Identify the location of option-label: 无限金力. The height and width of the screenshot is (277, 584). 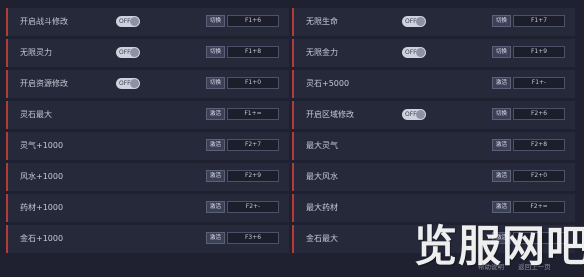
(322, 52).